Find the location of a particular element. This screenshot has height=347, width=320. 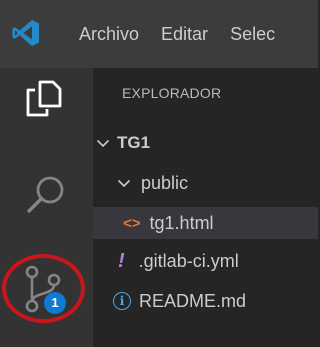

tree-item-root-folder: TG1 is located at coordinates (205, 143).